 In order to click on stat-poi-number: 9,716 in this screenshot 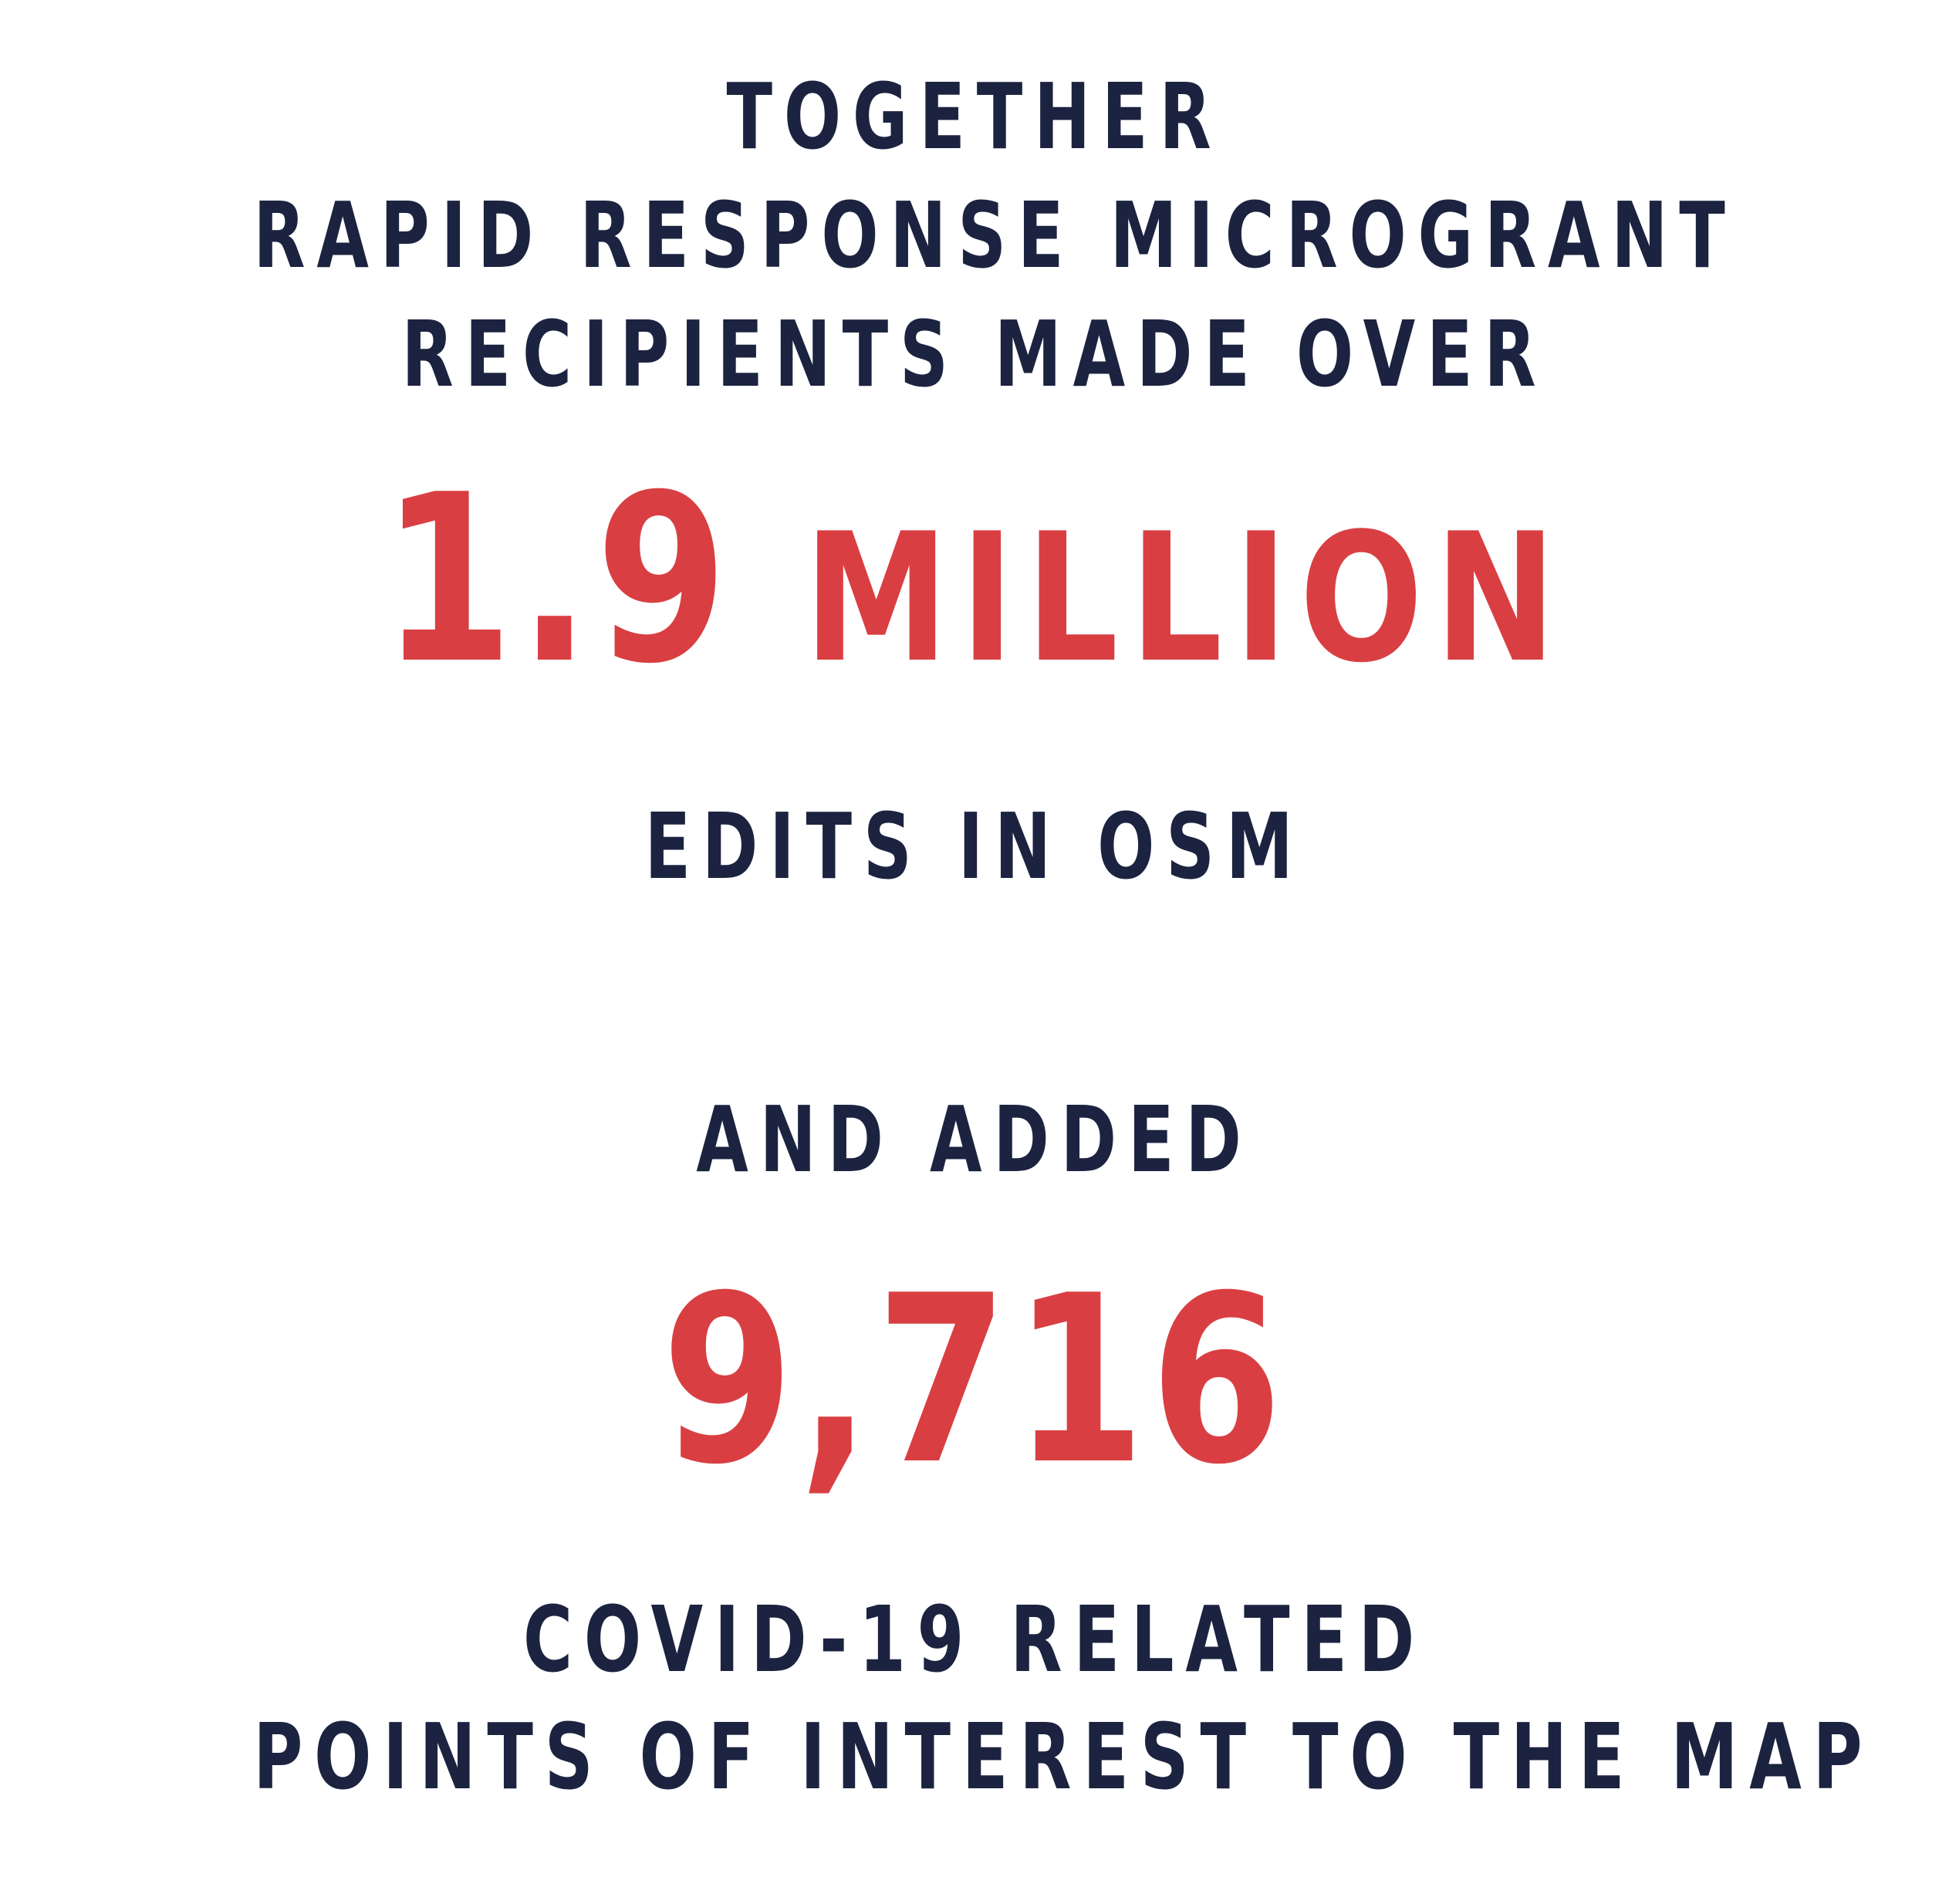, I will do `click(975, 1380)`.